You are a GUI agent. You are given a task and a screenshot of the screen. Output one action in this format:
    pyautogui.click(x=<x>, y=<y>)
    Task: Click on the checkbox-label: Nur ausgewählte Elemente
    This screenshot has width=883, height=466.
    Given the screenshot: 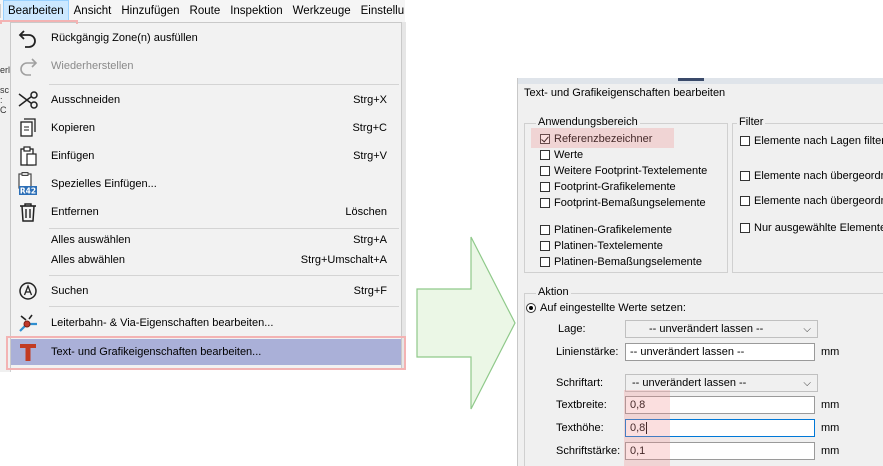 What is the action you would take?
    pyautogui.click(x=818, y=228)
    